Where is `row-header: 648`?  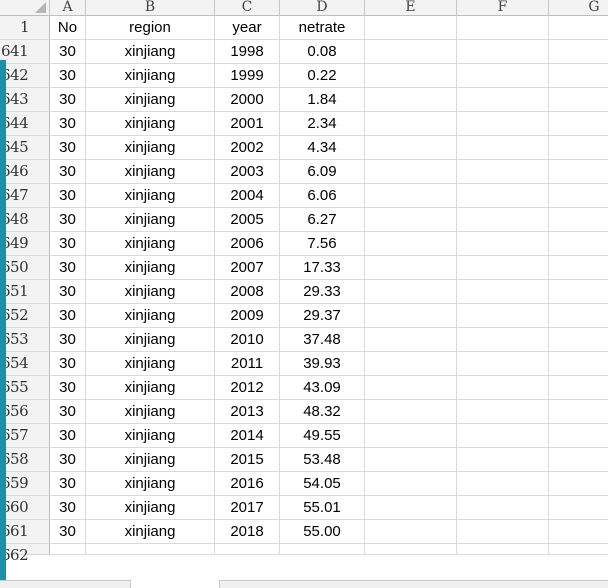 row-header: 648 is located at coordinates (25, 220).